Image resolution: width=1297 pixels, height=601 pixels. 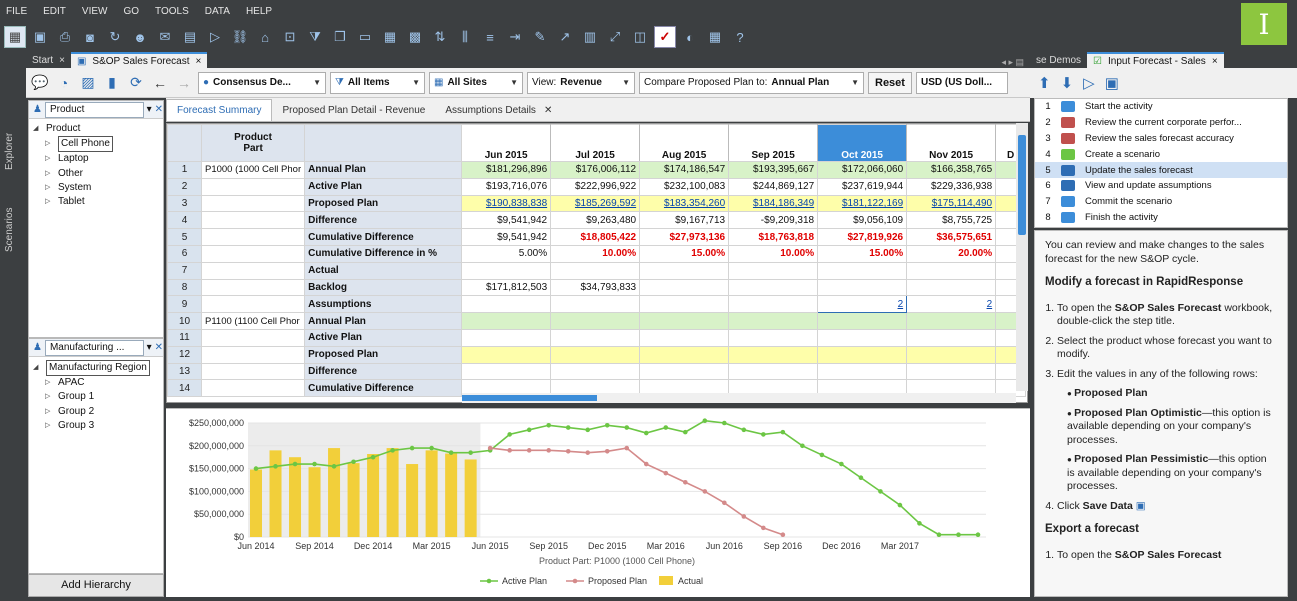 What do you see at coordinates (694, 203) in the screenshot?
I see `cell-link: $183,354,260` at bounding box center [694, 203].